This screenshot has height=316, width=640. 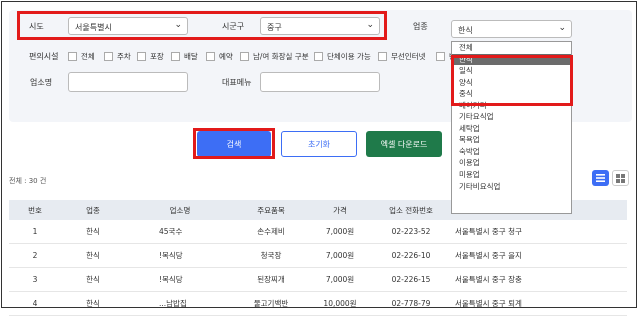 What do you see at coordinates (420, 26) in the screenshot?
I see `category-label: 업종` at bounding box center [420, 26].